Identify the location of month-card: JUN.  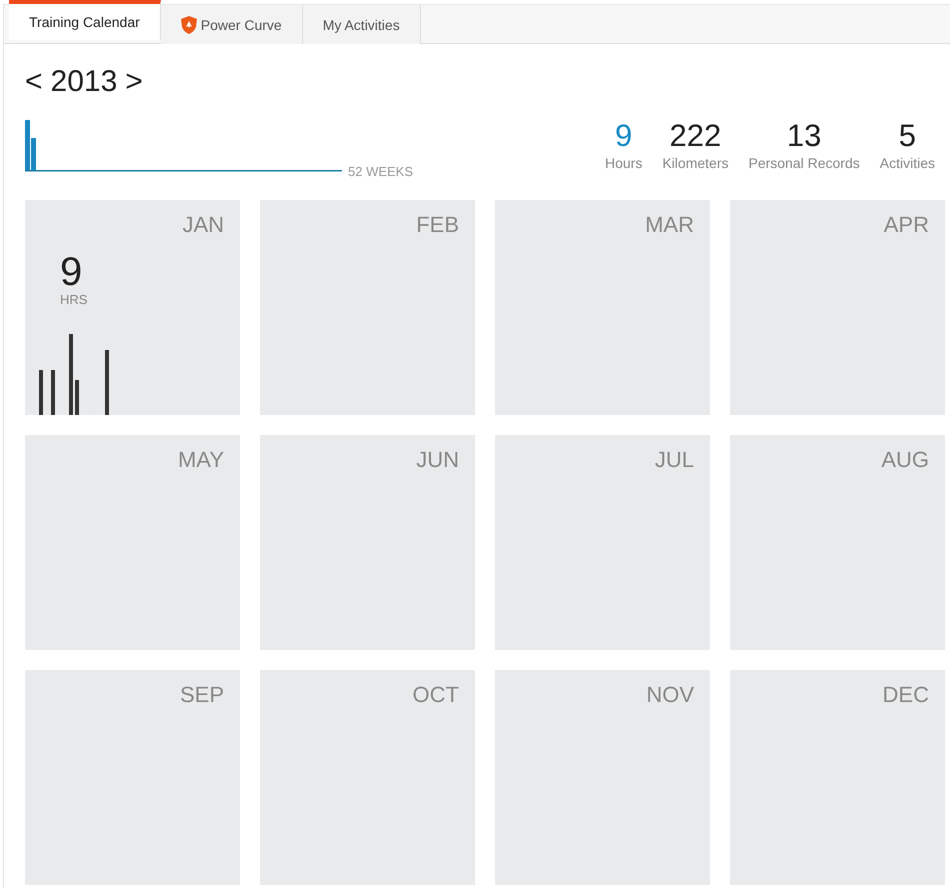
(367, 542).